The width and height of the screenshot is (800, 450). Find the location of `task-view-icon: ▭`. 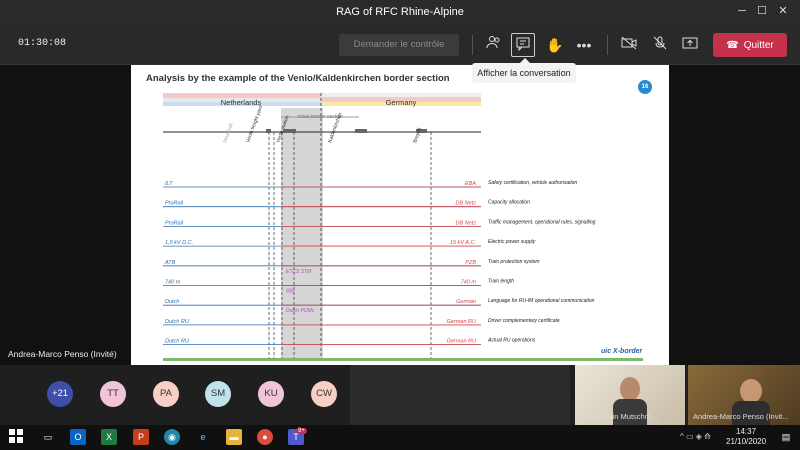

task-view-icon: ▭ is located at coordinates (48, 437).